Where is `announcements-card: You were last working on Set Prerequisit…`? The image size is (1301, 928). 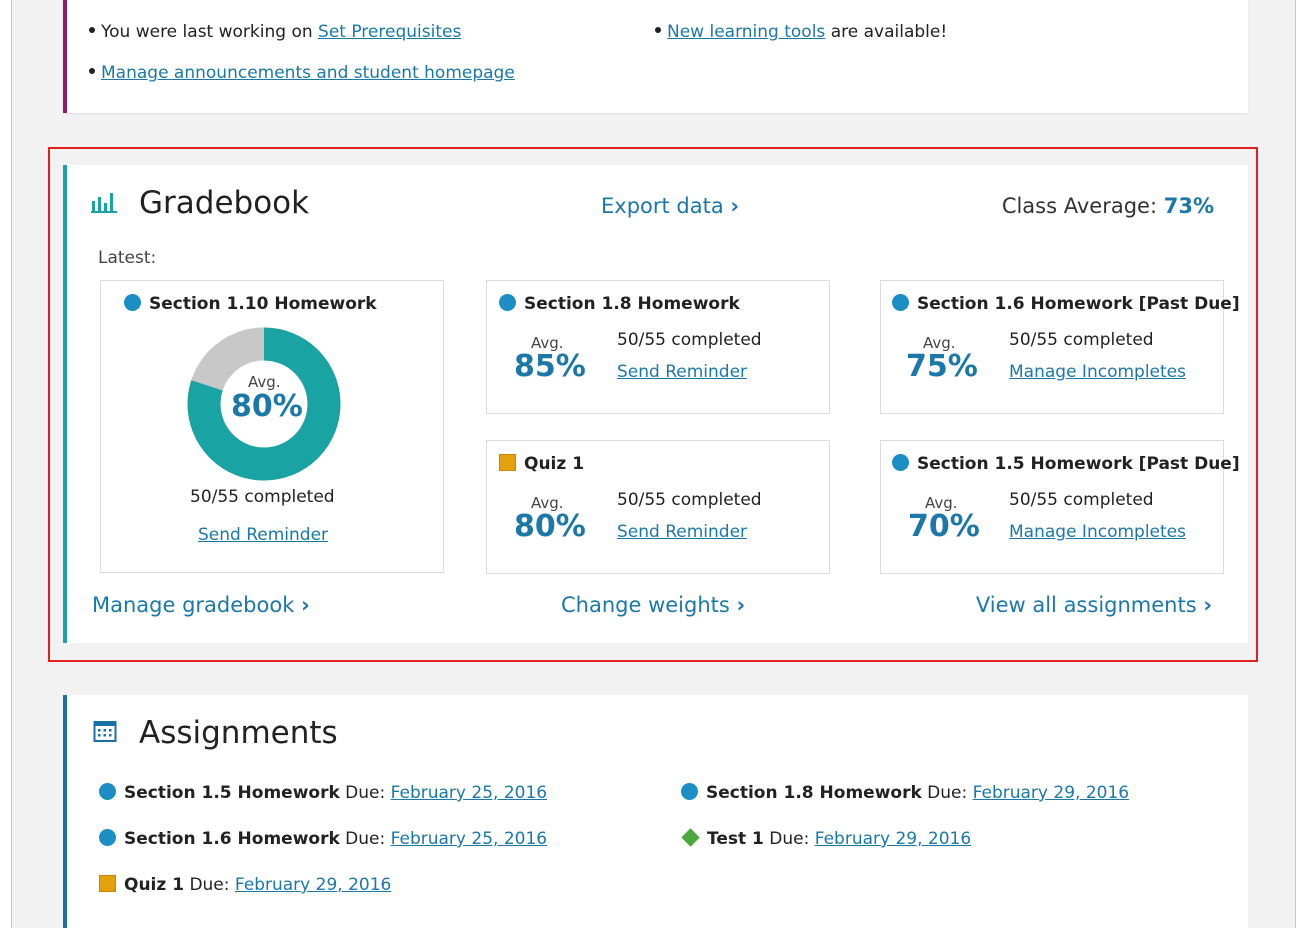 announcements-card: You were last working on Set Prerequisit… is located at coordinates (655, 56).